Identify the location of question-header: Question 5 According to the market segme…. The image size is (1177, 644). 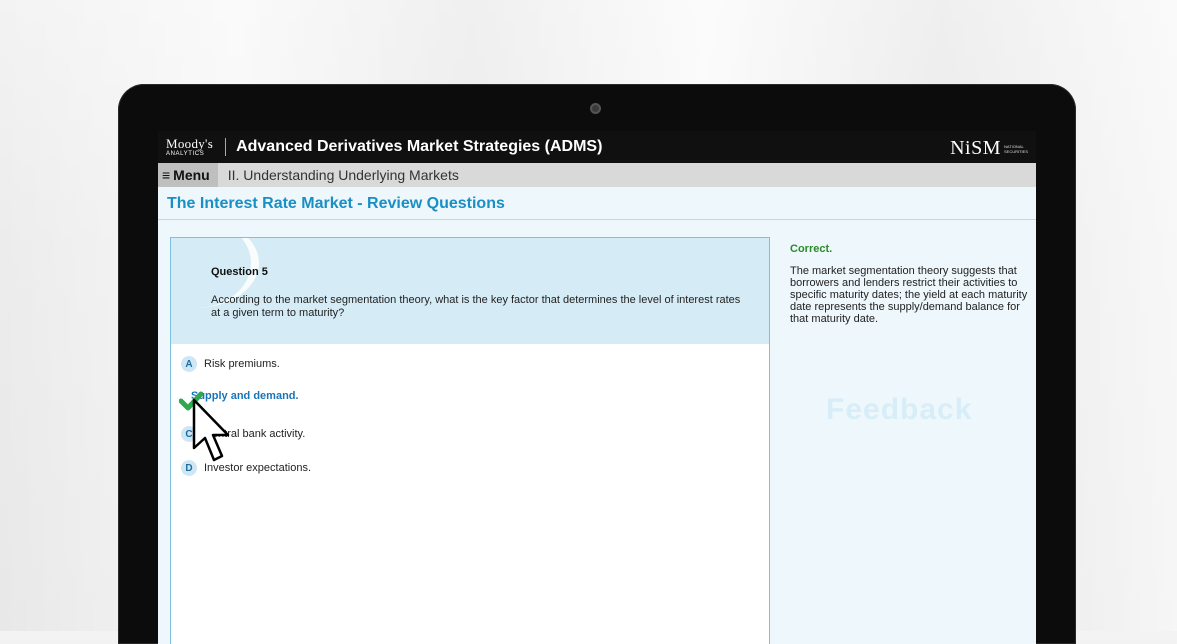
(470, 291).